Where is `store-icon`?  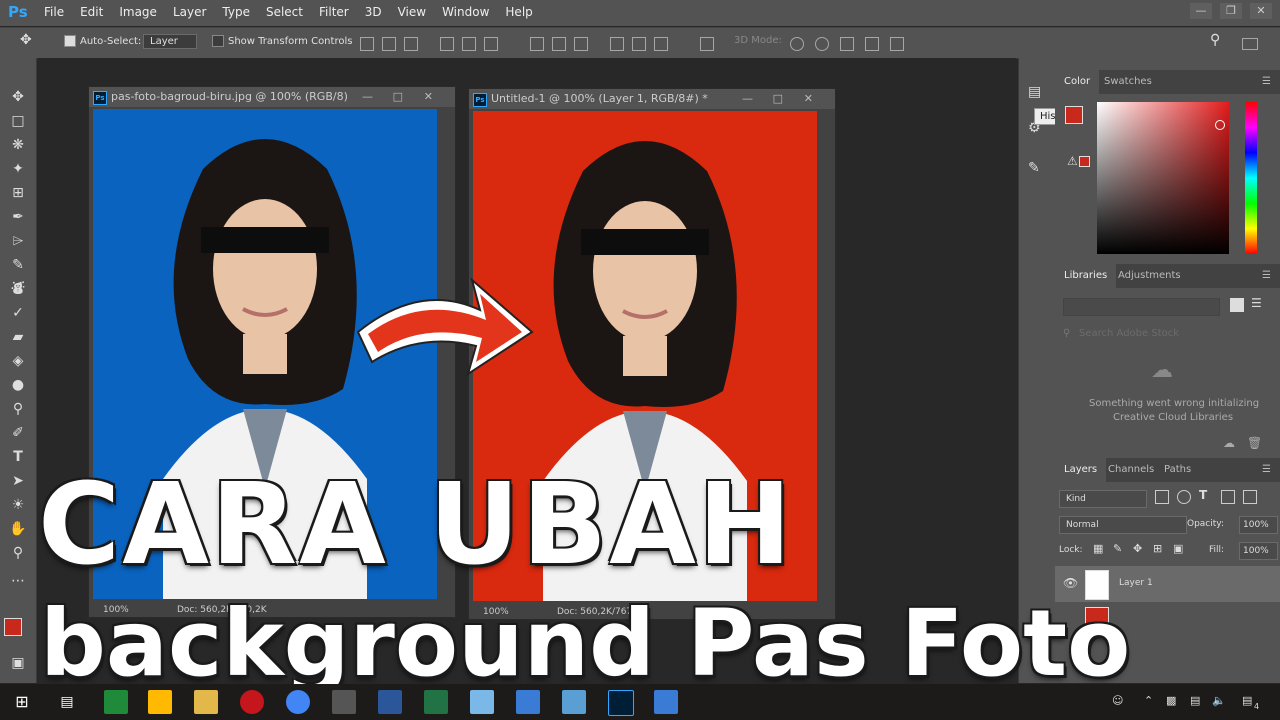
store-icon is located at coordinates (160, 702).